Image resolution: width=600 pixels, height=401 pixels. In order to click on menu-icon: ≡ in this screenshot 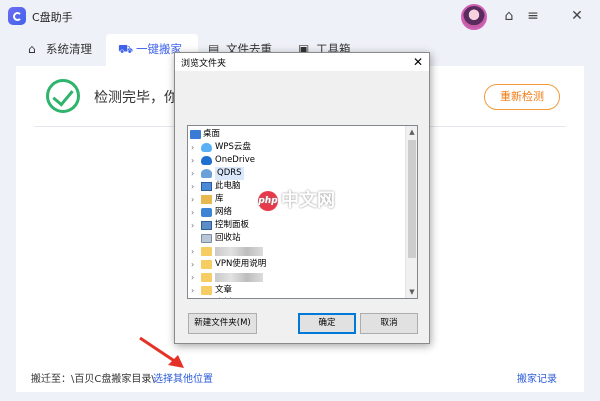, I will do `click(533, 16)`.